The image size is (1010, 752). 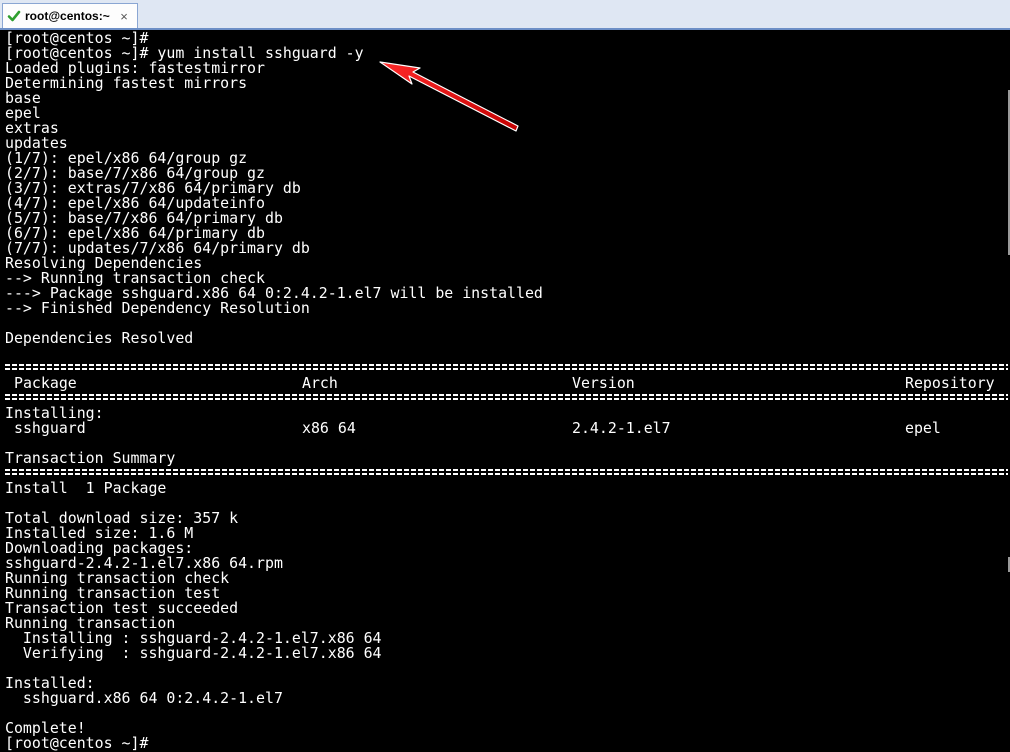 What do you see at coordinates (54, 413) in the screenshot?
I see `table-section: Installing:` at bounding box center [54, 413].